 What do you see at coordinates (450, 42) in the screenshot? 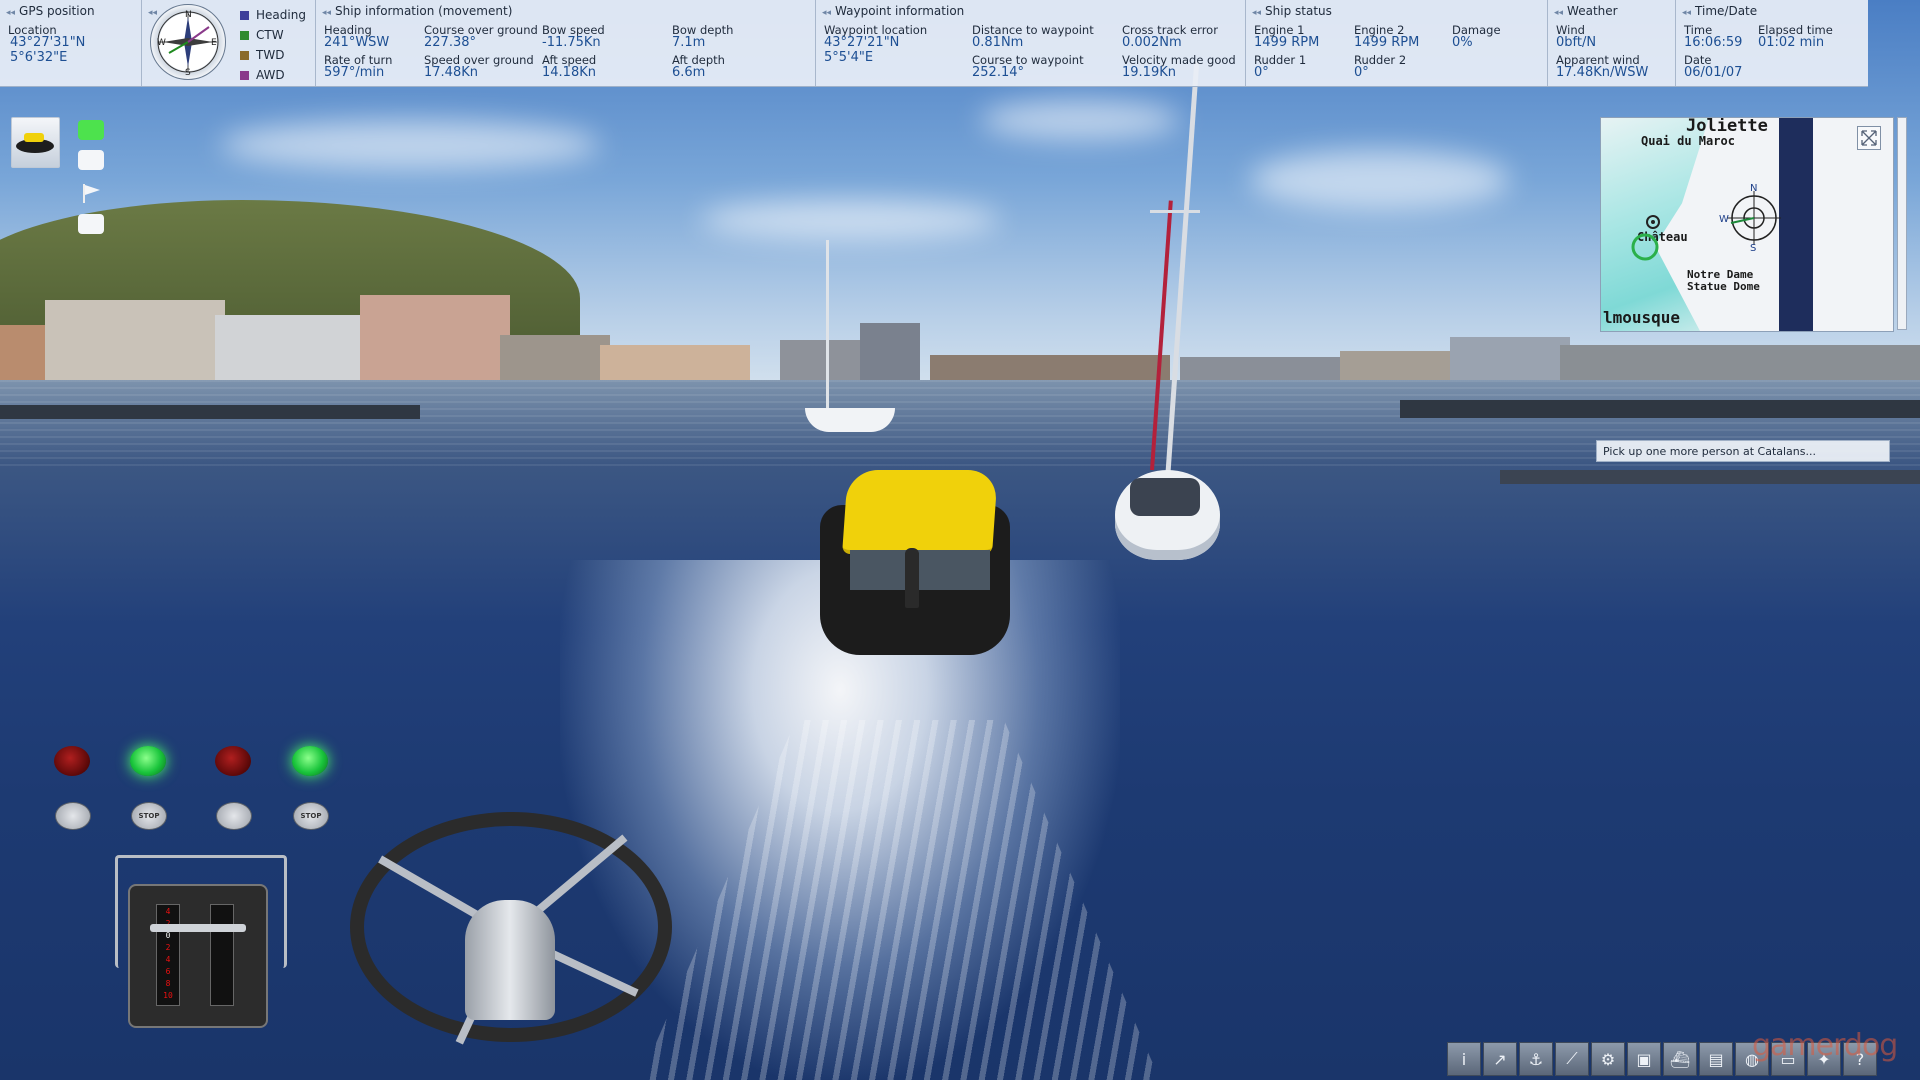
I see `cog-value: 227.38°` at bounding box center [450, 42].